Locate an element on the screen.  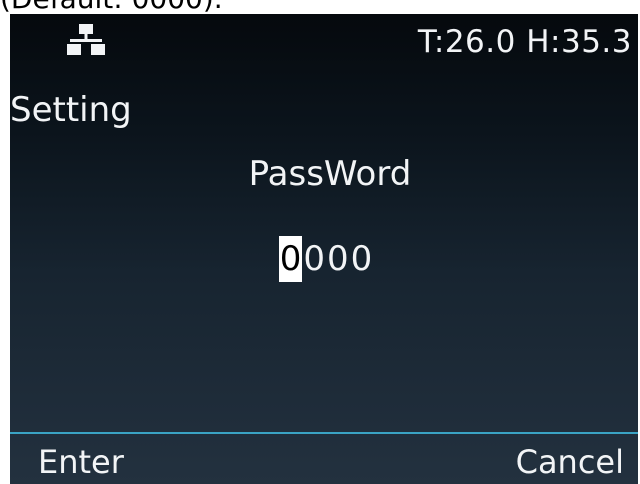
status-bar: T:26.0 H:35.3 is located at coordinates (324, 44).